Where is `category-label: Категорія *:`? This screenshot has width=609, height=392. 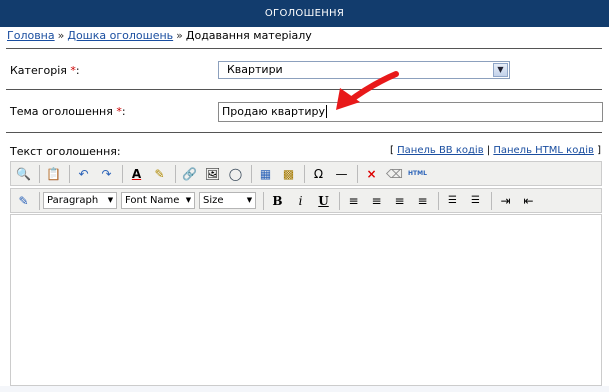
category-label: Категорія *: is located at coordinates (45, 70).